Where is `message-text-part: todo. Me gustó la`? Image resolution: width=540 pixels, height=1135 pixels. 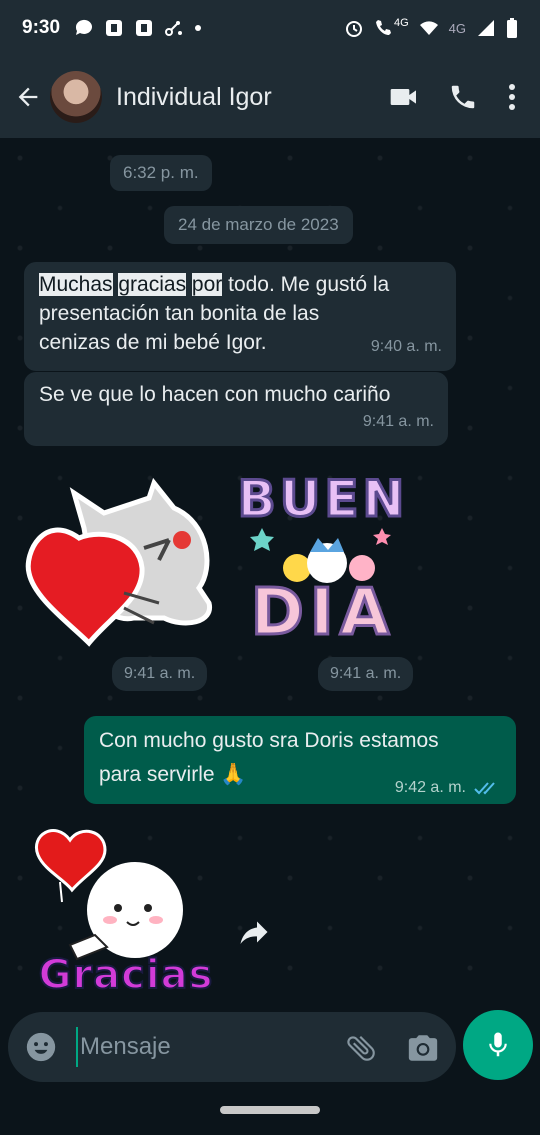
message-text-part: todo. Me gustó la is located at coordinates (306, 284).